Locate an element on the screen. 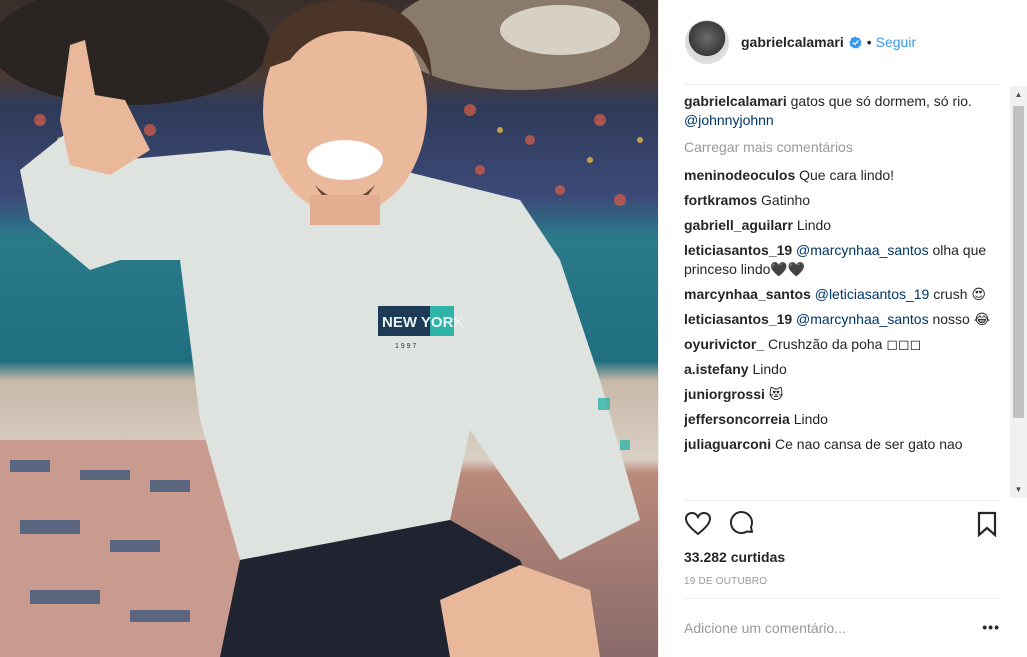 Image resolution: width=1027 pixels, height=657 pixels. comment-mention: @leticiasantos_19 is located at coordinates (870, 294).